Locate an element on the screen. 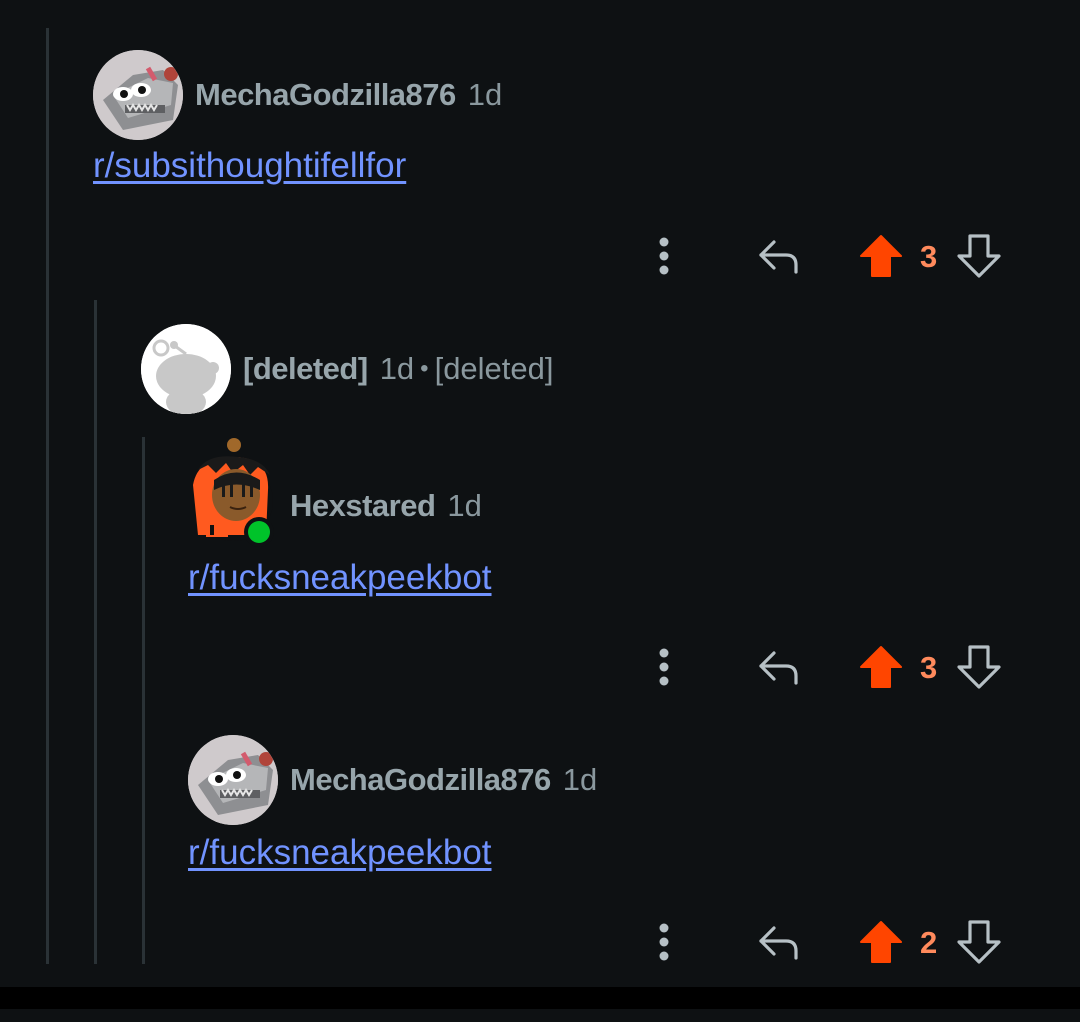 Image resolution: width=1080 pixels, height=1022 pixels. bottom-bar is located at coordinates (540, 998).